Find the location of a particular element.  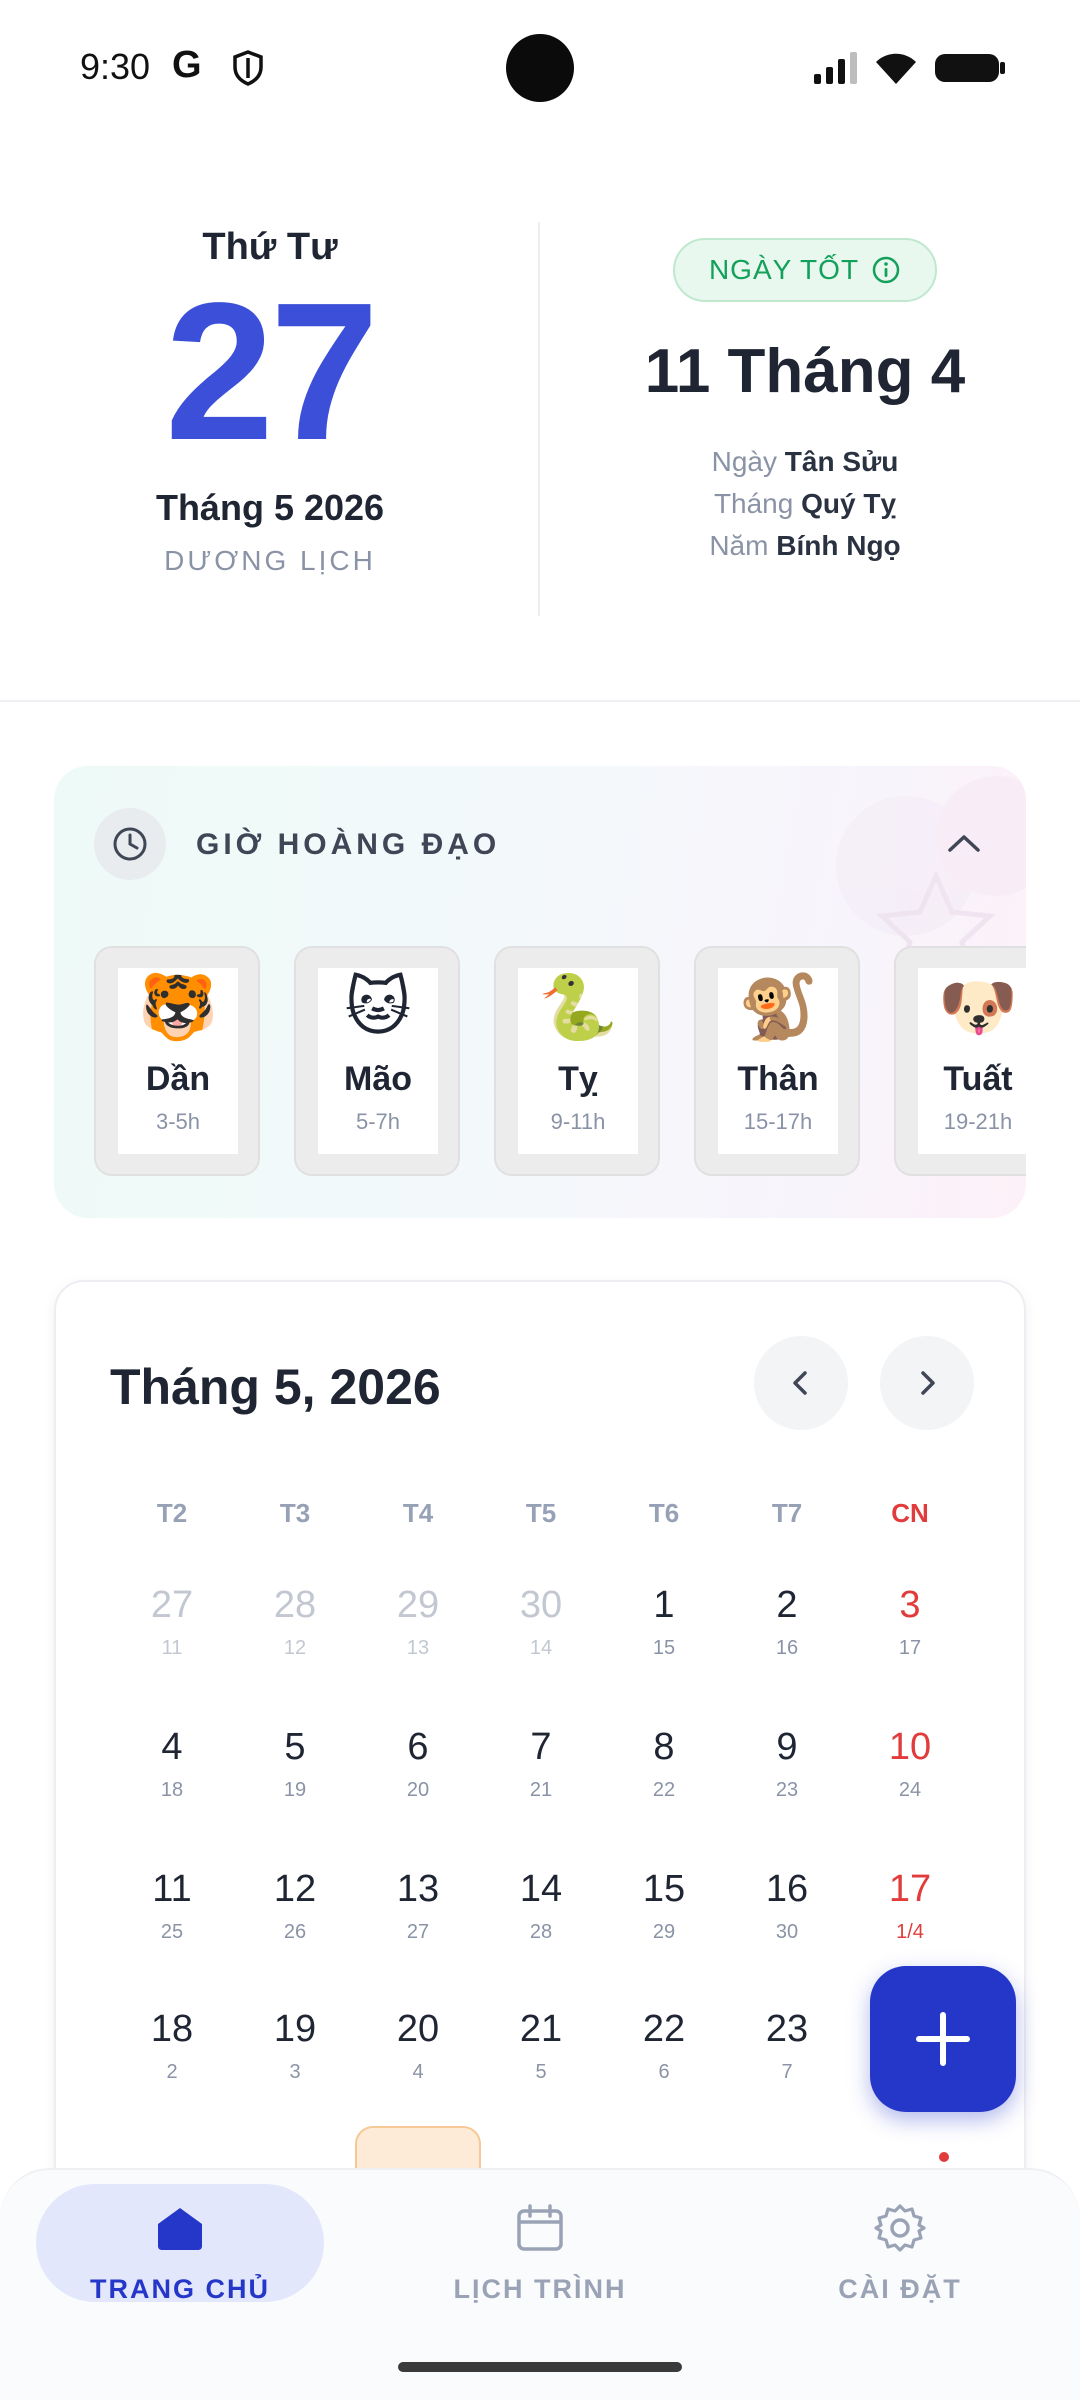

day-number: 17 is located at coordinates (910, 1889).